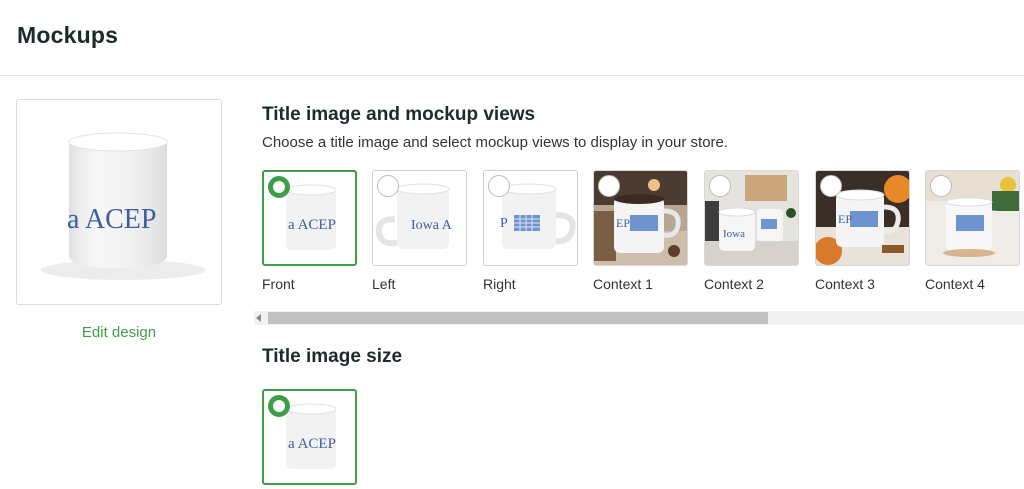 The height and width of the screenshot is (489, 1024). Describe the element at coordinates (955, 284) in the screenshot. I see `mockup-label: Context 4` at that location.